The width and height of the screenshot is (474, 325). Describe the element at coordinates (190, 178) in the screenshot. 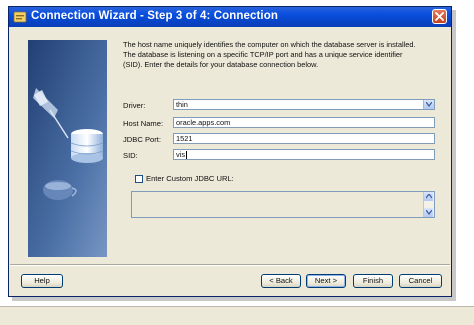

I see `custom-url-label: Enter Custom JDBC URL:` at that location.